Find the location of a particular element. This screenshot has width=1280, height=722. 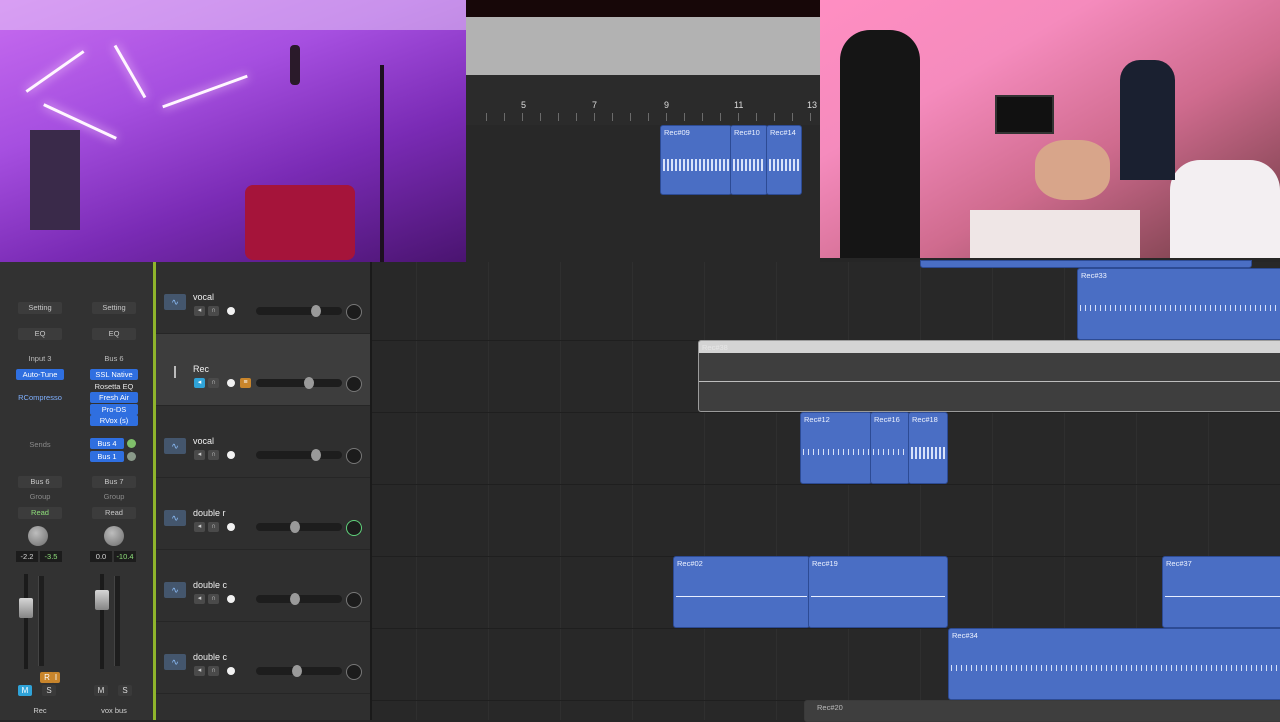

plugin-slot: Auto-Tune is located at coordinates (40, 374).